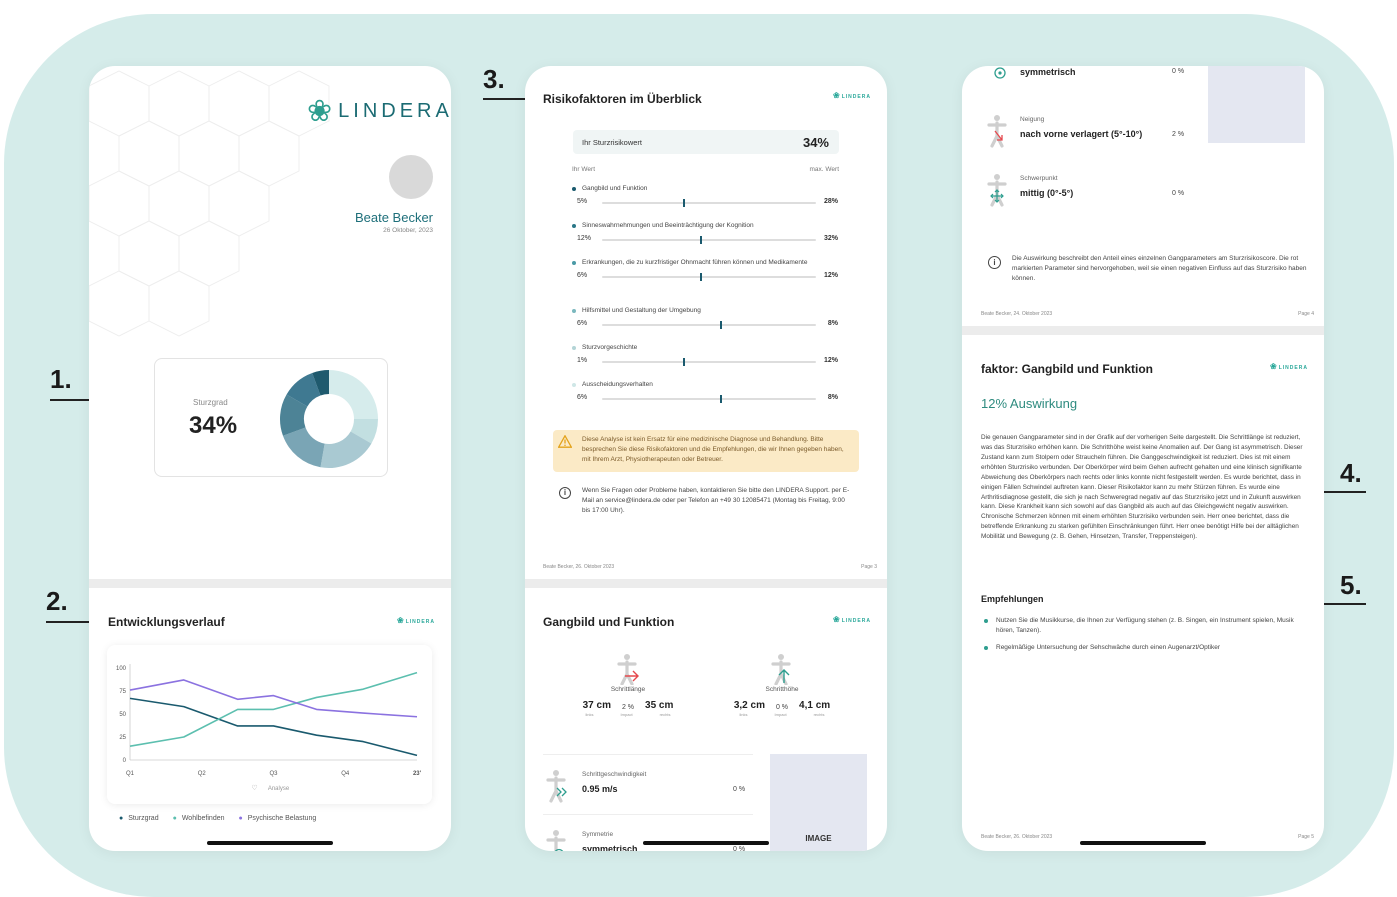 The width and height of the screenshot is (1397, 897). What do you see at coordinates (818, 802) in the screenshot?
I see `image-placeholder: IMAGE` at bounding box center [818, 802].